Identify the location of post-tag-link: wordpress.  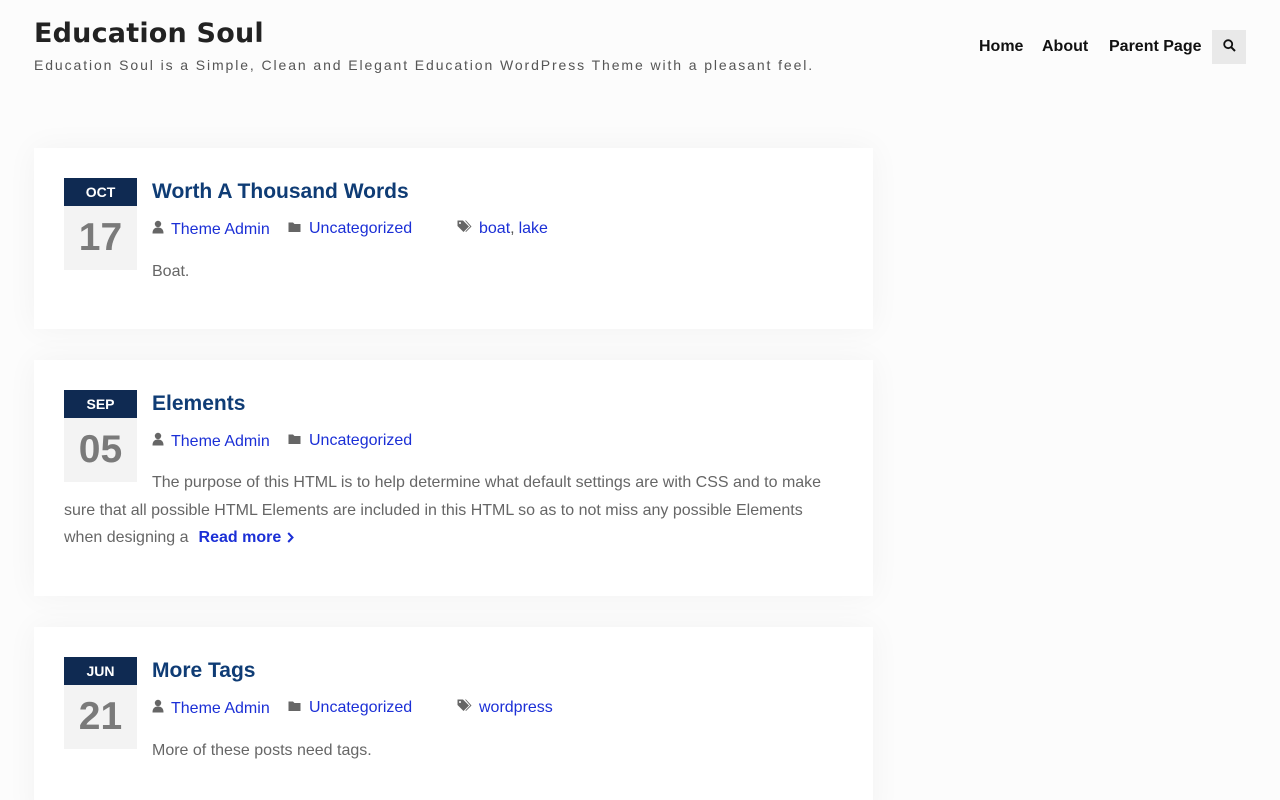
(516, 708).